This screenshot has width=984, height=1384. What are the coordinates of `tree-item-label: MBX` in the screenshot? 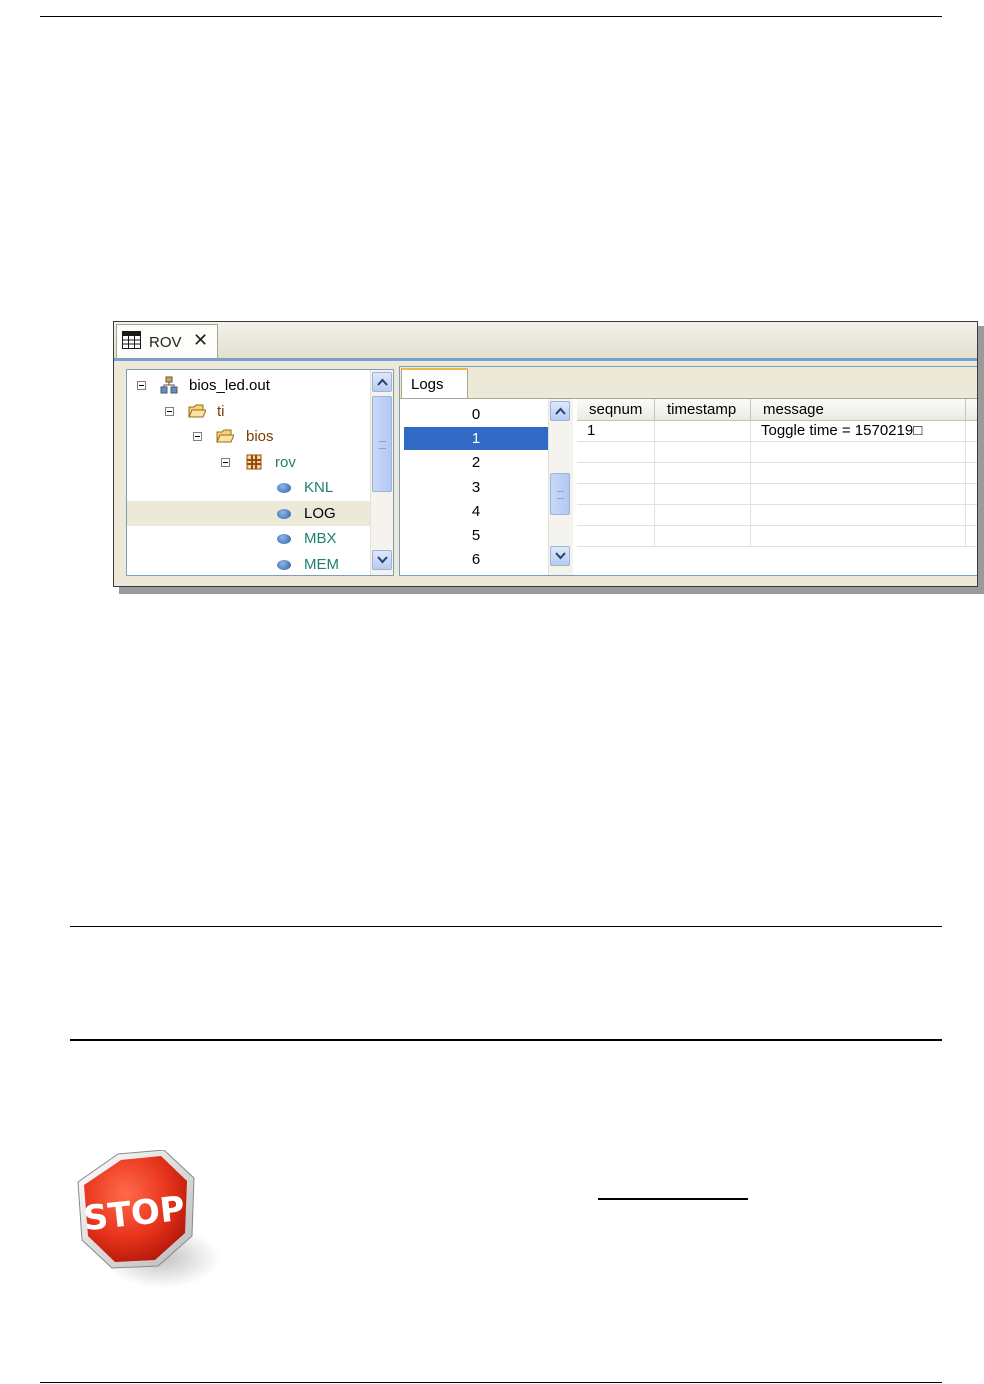 It's located at (320, 538).